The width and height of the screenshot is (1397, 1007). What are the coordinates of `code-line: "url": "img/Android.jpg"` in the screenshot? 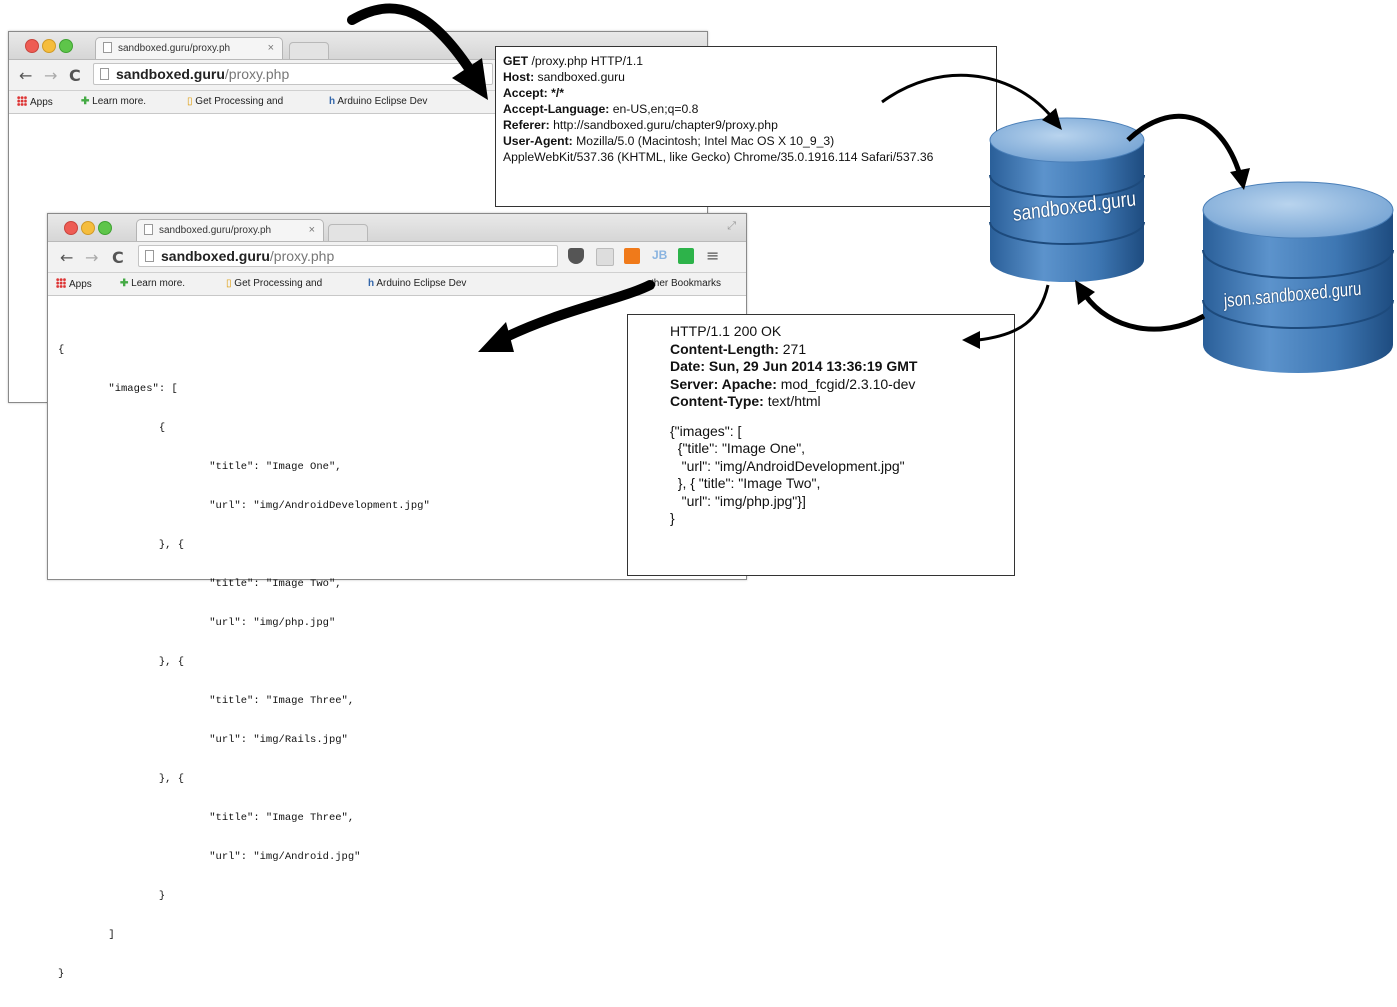 It's located at (209, 857).